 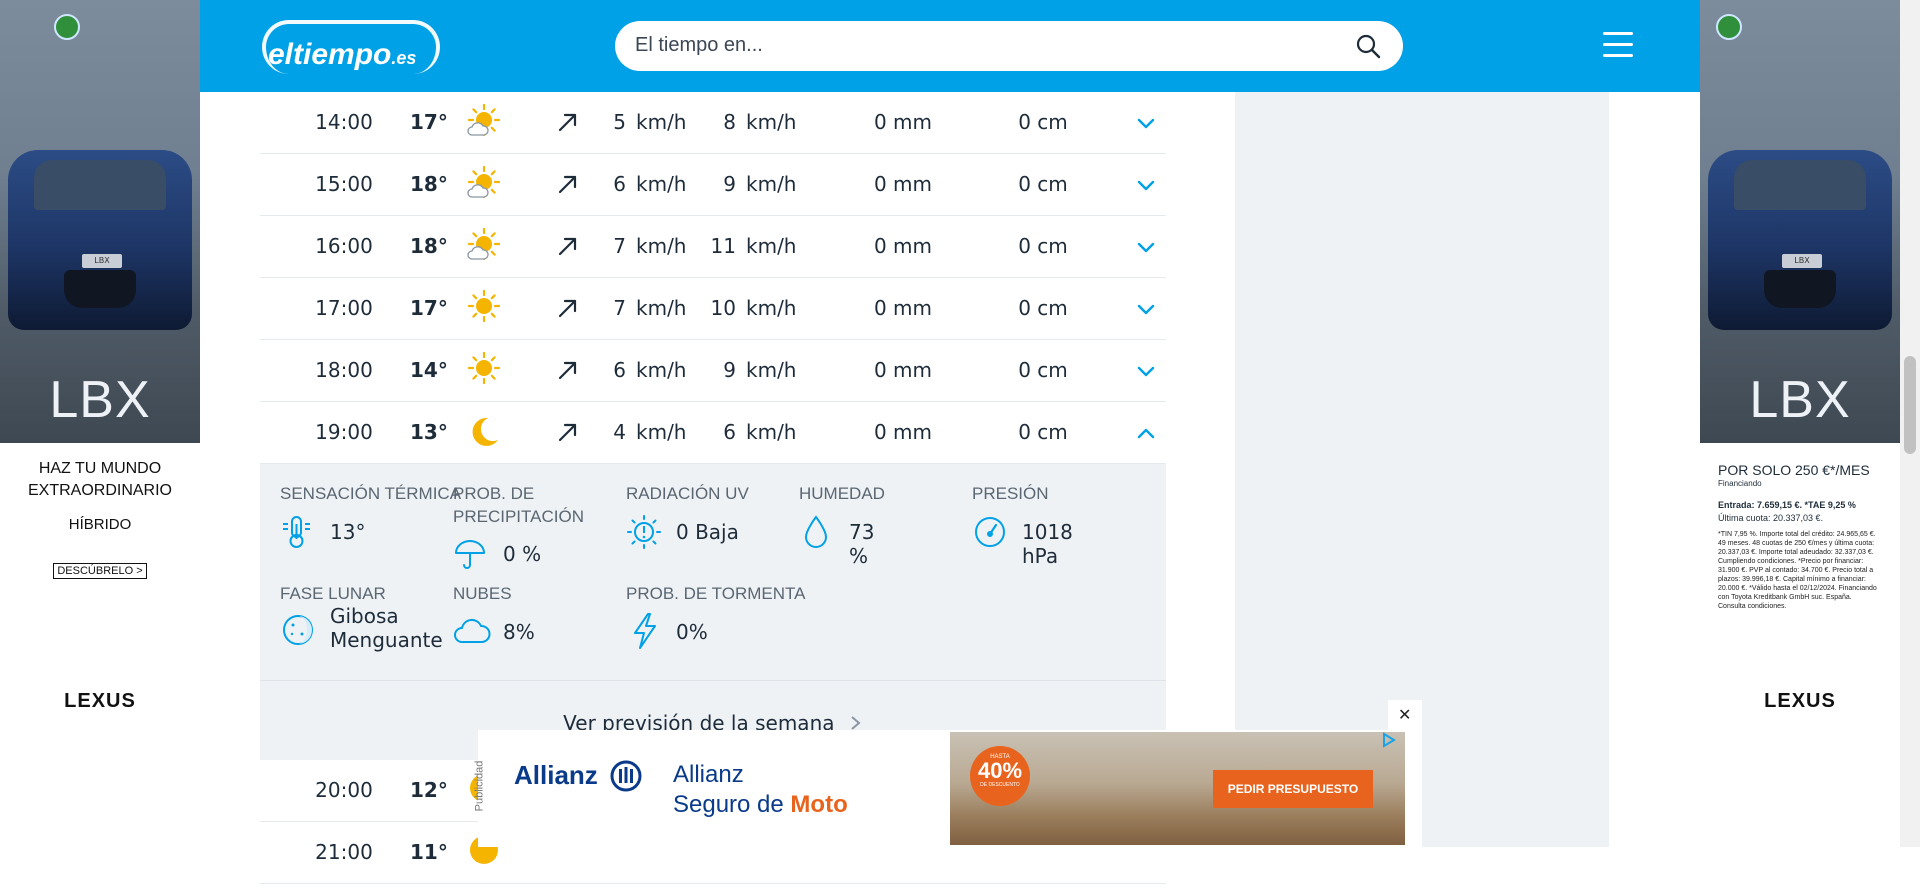 What do you see at coordinates (819, 804) in the screenshot?
I see `ad-product-highlight: Moto` at bounding box center [819, 804].